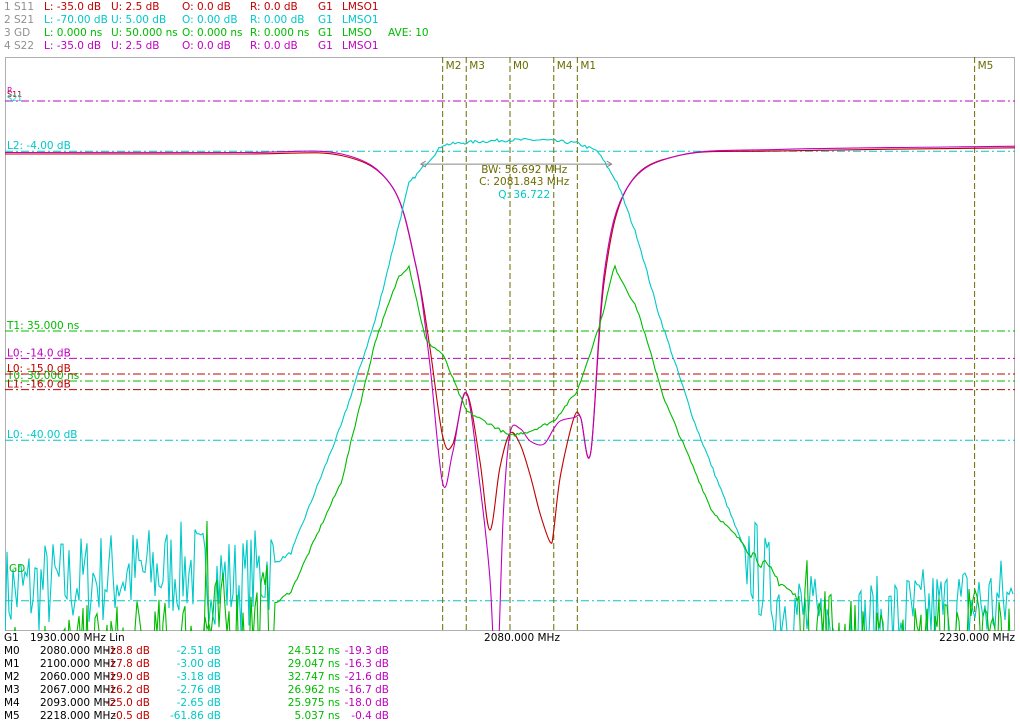  Describe the element at coordinates (11, 638) in the screenshot. I see `axis-group-label: G1` at that location.